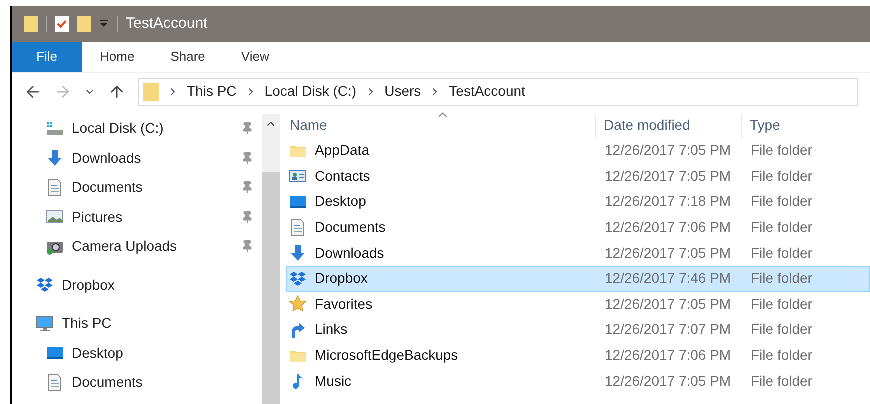 This screenshot has height=404, width=870. What do you see at coordinates (342, 176) in the screenshot?
I see `file-name: Contacts` at bounding box center [342, 176].